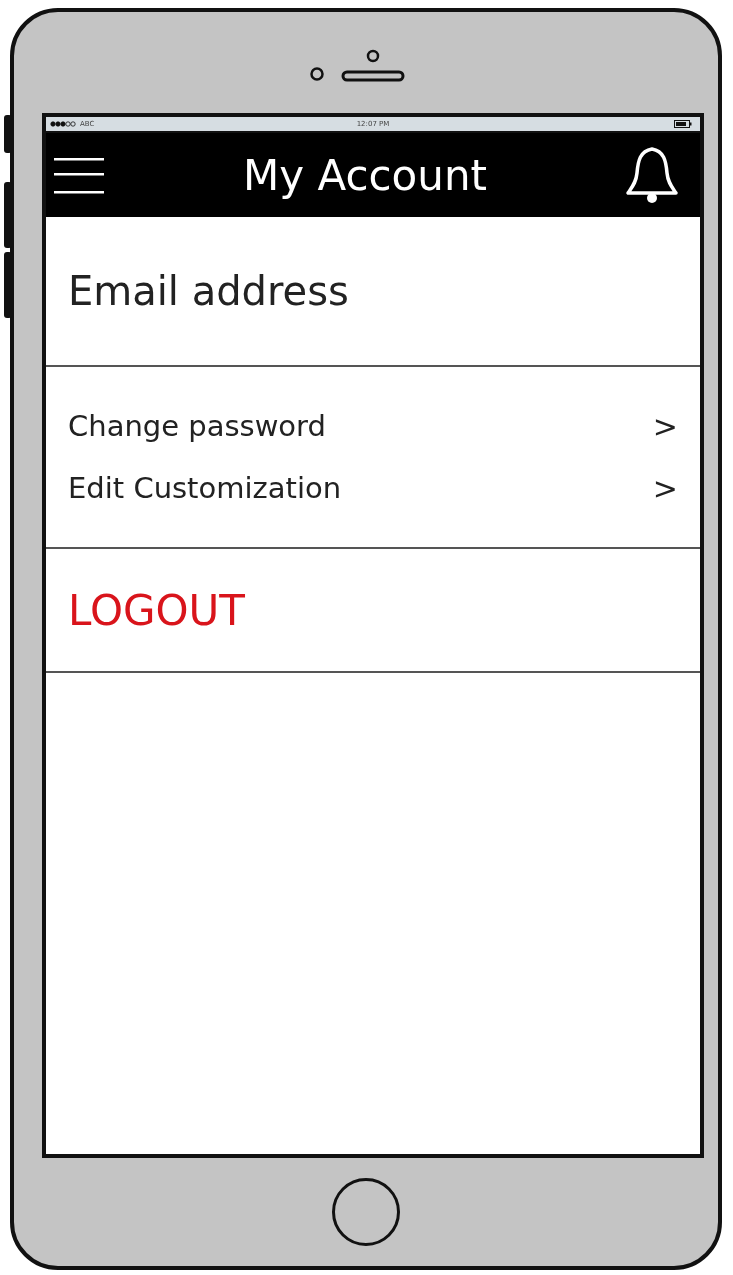 The image size is (733, 1275). I want to click on bell-icon, so click(652, 175).